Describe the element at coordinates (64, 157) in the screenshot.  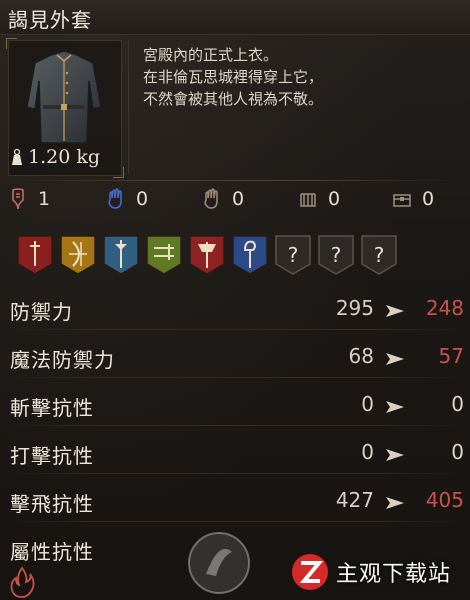
I see `item-weight: 1.20 kg` at that location.